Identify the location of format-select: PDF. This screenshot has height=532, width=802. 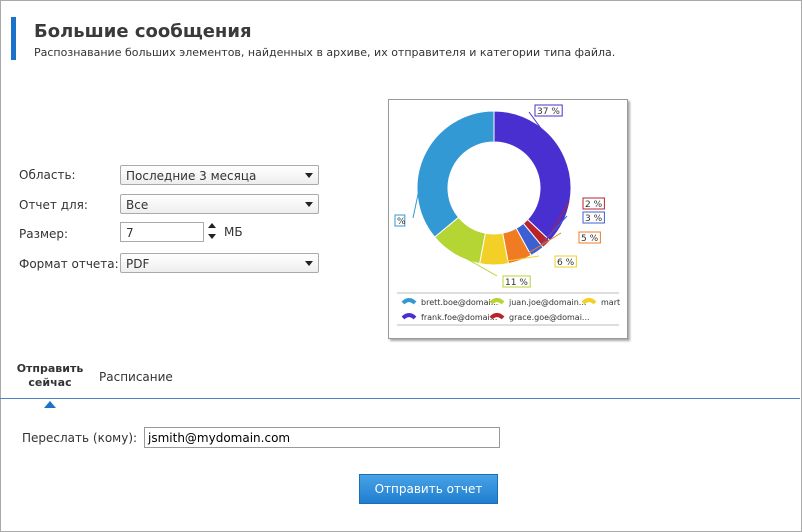
(219, 263).